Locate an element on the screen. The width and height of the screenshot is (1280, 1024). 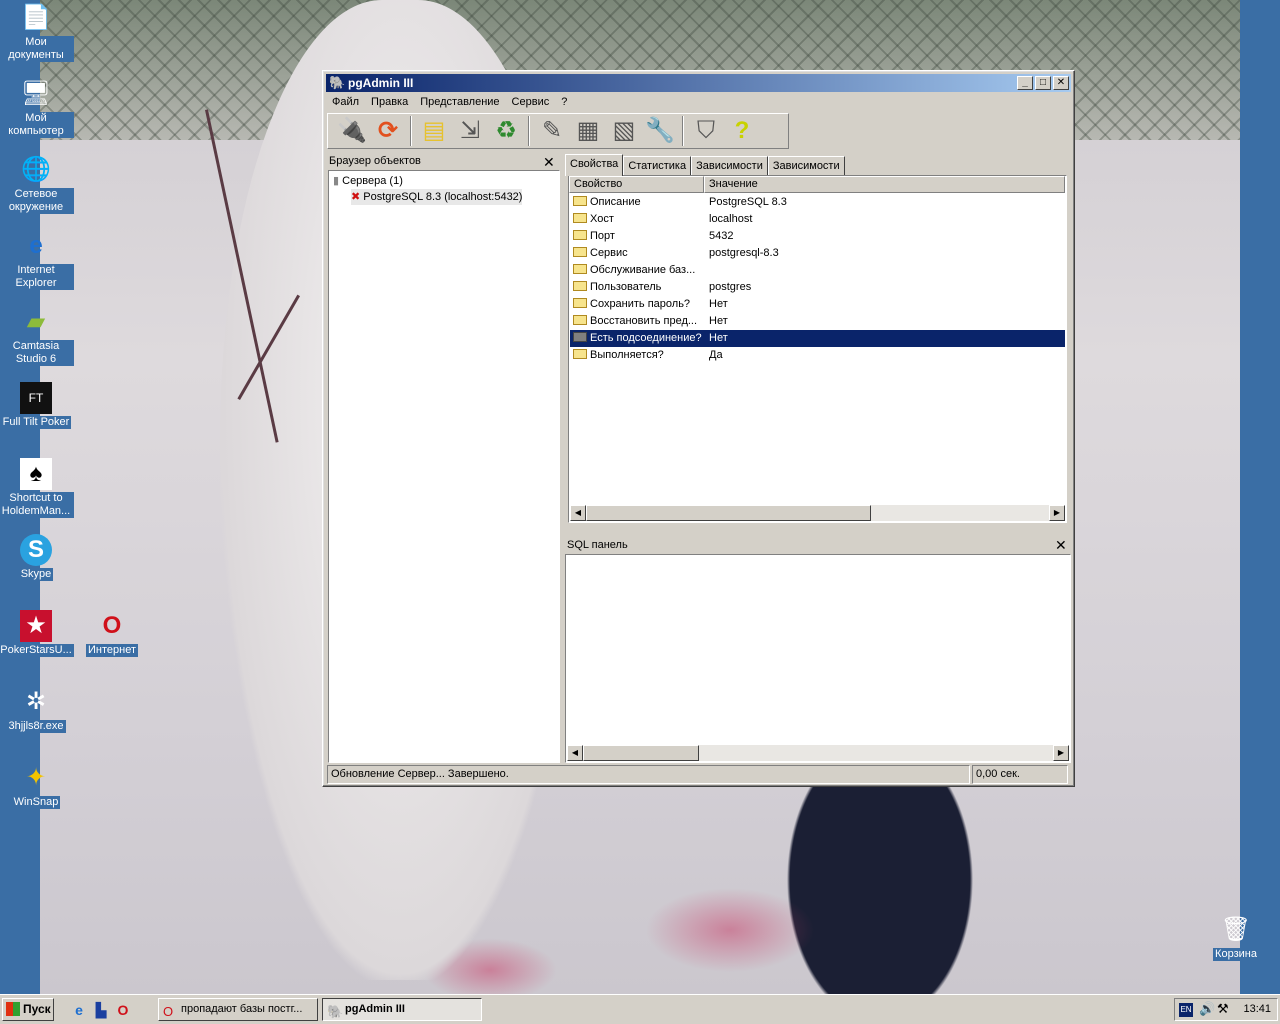
servers-icon: ▮ is located at coordinates (336, 181).